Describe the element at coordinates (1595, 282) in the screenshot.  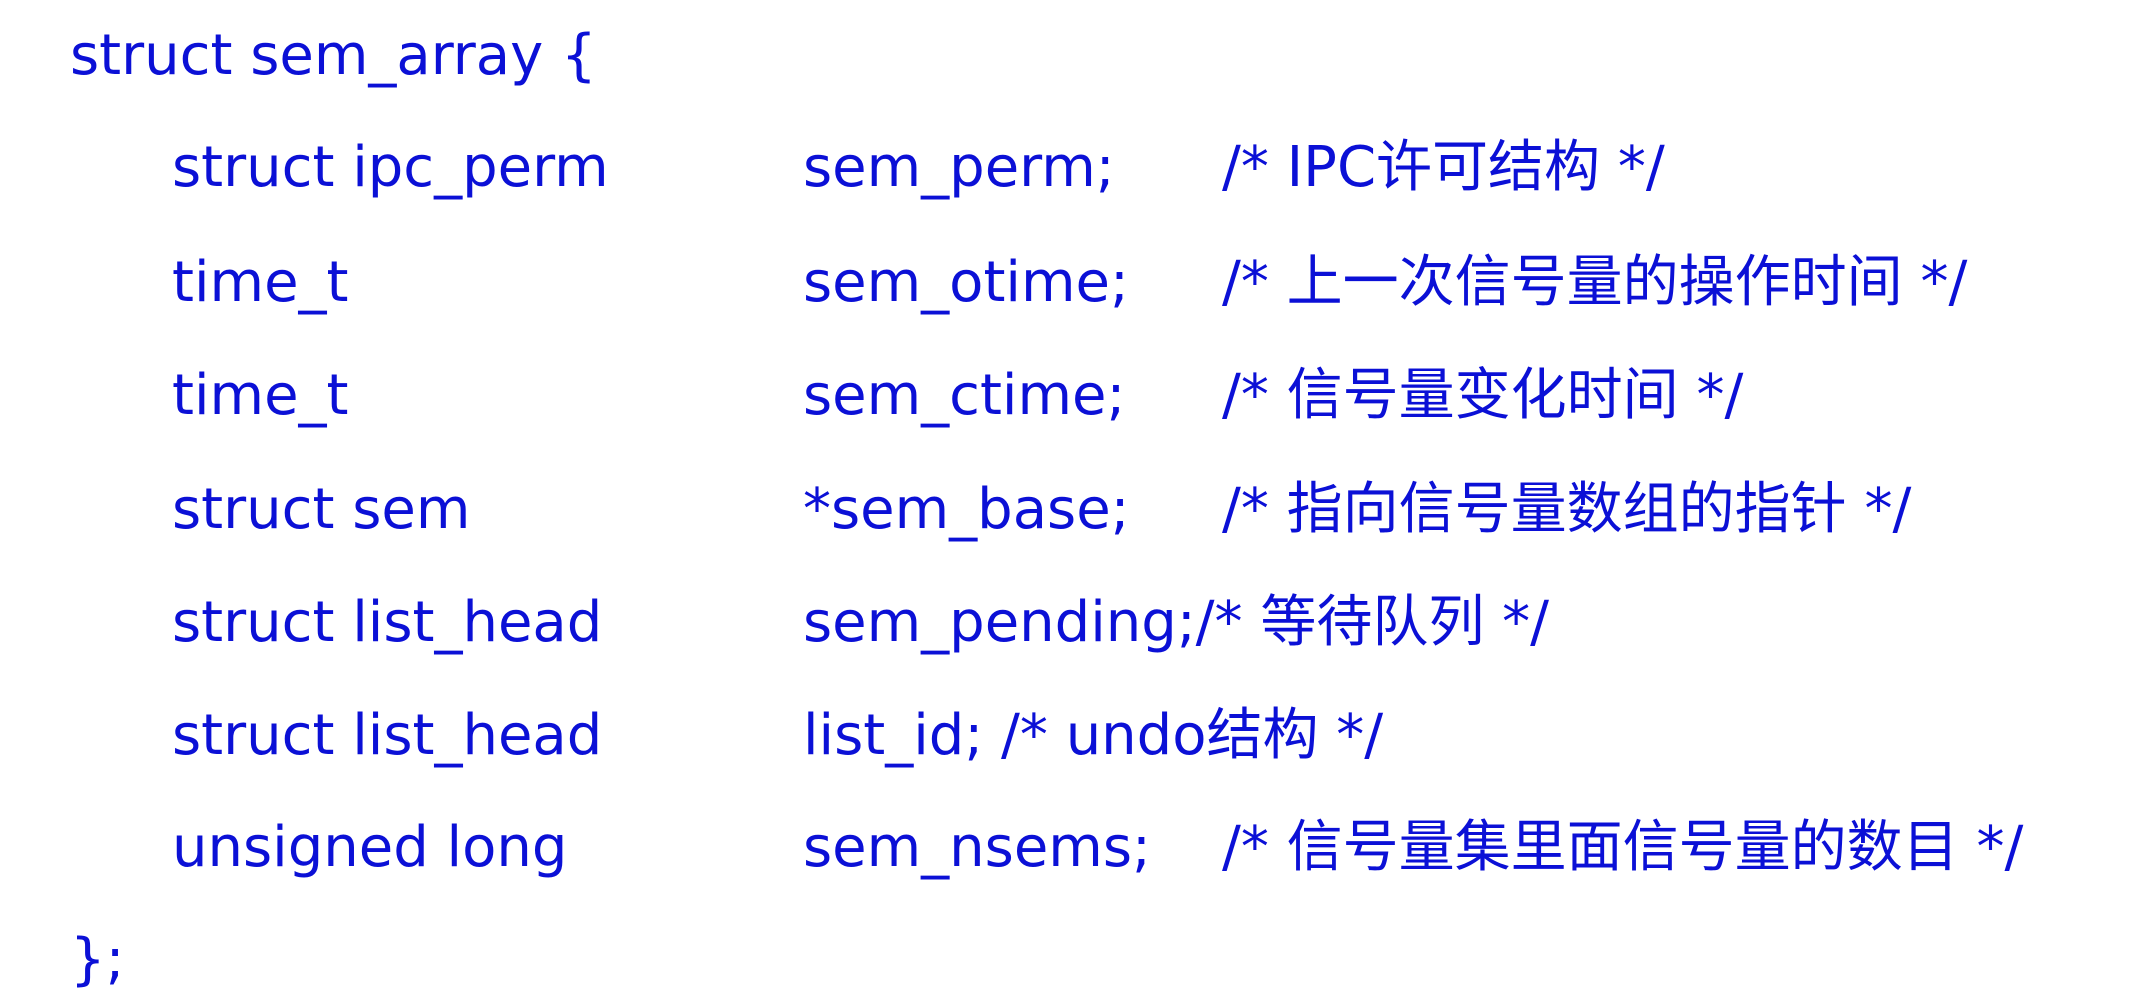
I see `field-comment-sem-otime: /* 上一次信号量的操作时间 */` at that location.